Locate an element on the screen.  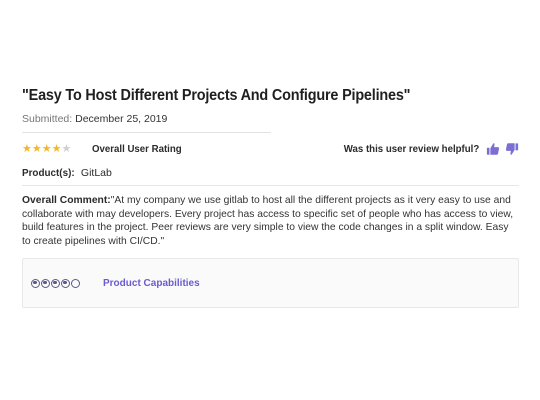
submitted-line: Submitted: December 25, 2019 is located at coordinates (270, 119).